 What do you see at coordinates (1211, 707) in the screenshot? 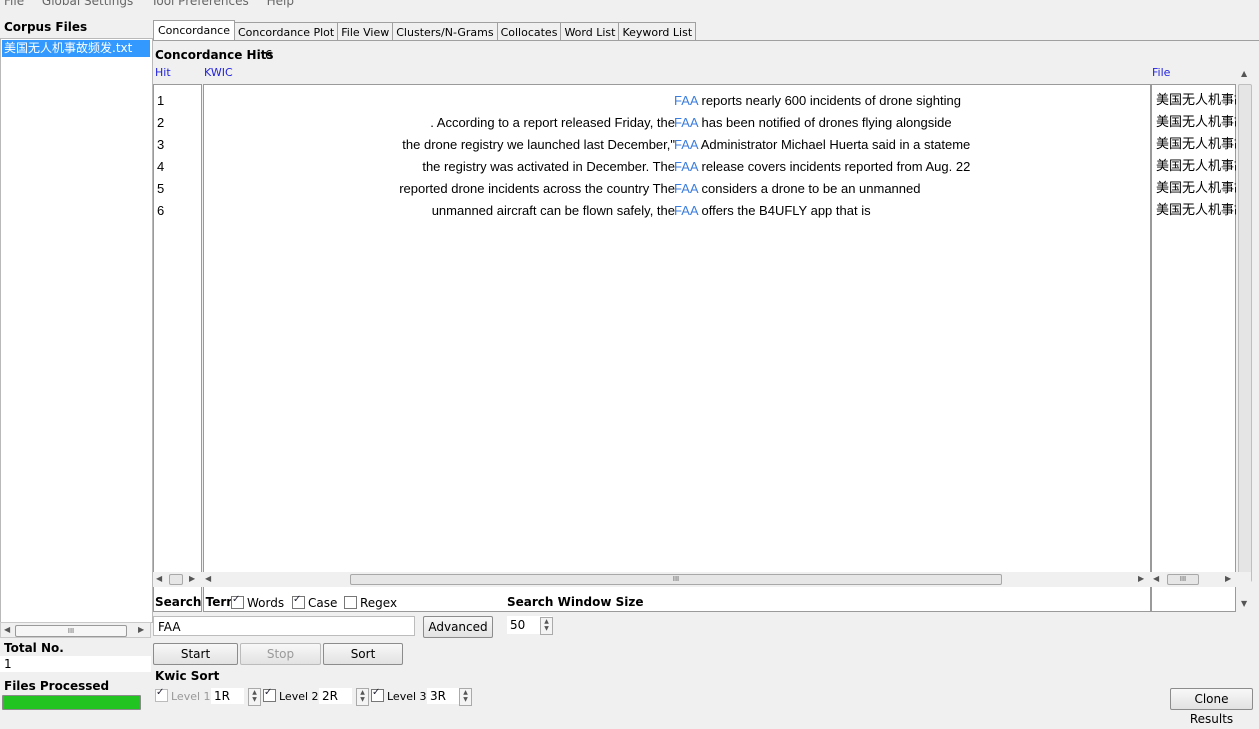
I see `clone-results-button: Clone Results` at bounding box center [1211, 707].